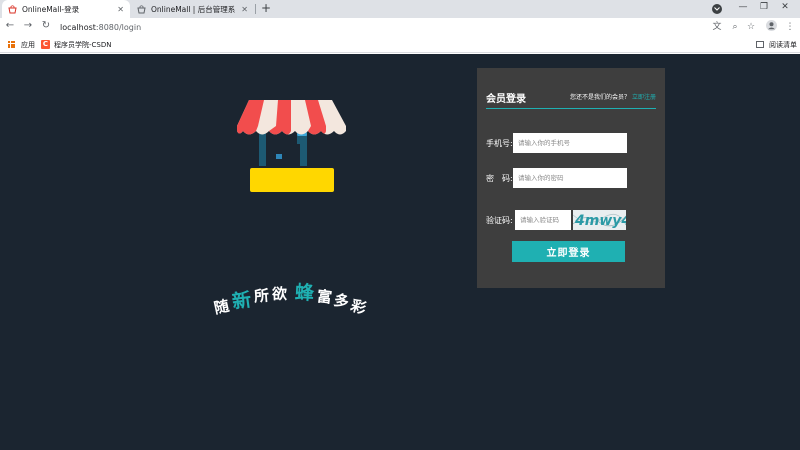  I want to click on title-divider, so click(571, 108).